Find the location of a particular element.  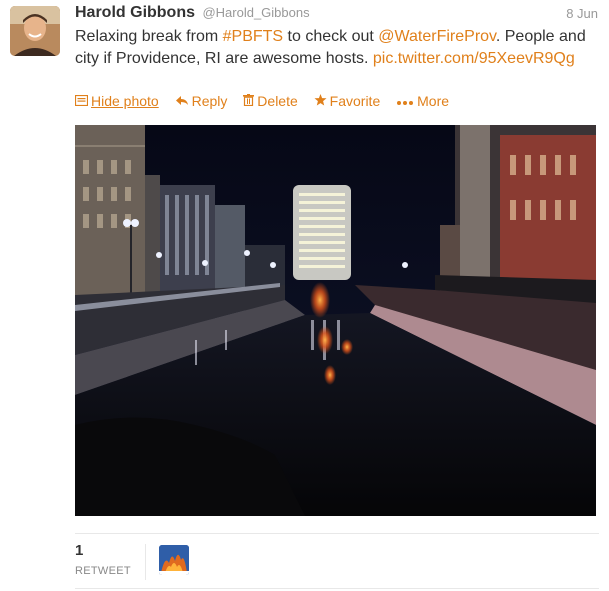

favorite-label: Favorite is located at coordinates (355, 101).